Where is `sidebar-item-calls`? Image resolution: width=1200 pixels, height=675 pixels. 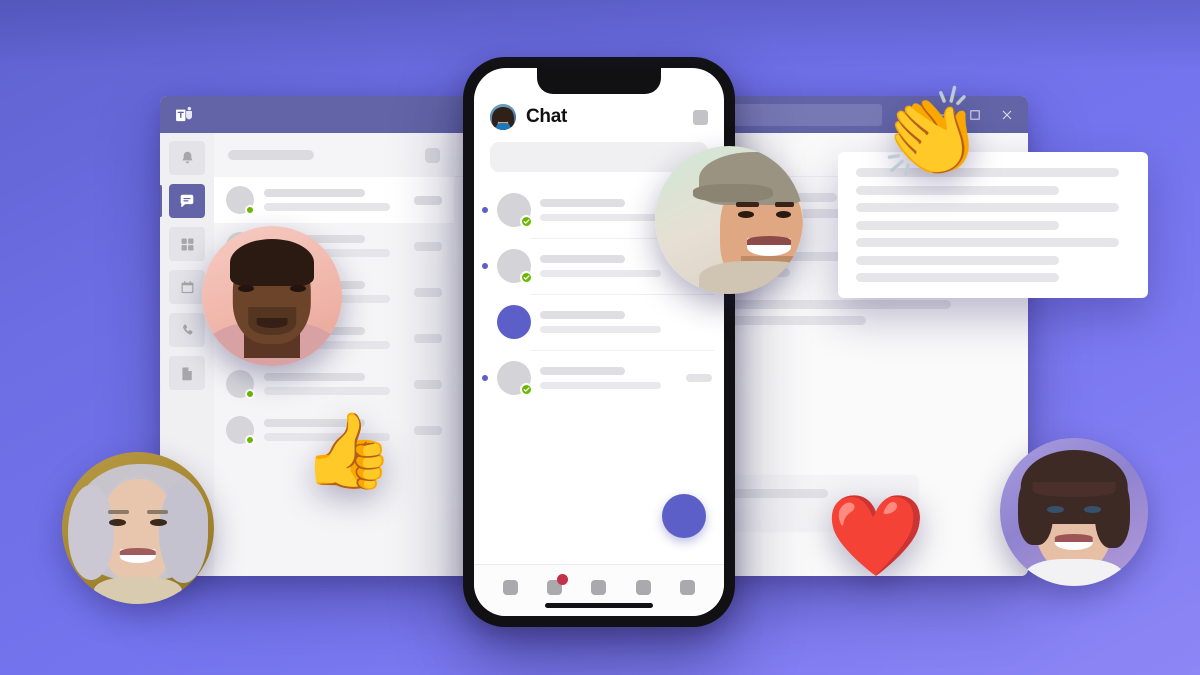 sidebar-item-calls is located at coordinates (187, 330).